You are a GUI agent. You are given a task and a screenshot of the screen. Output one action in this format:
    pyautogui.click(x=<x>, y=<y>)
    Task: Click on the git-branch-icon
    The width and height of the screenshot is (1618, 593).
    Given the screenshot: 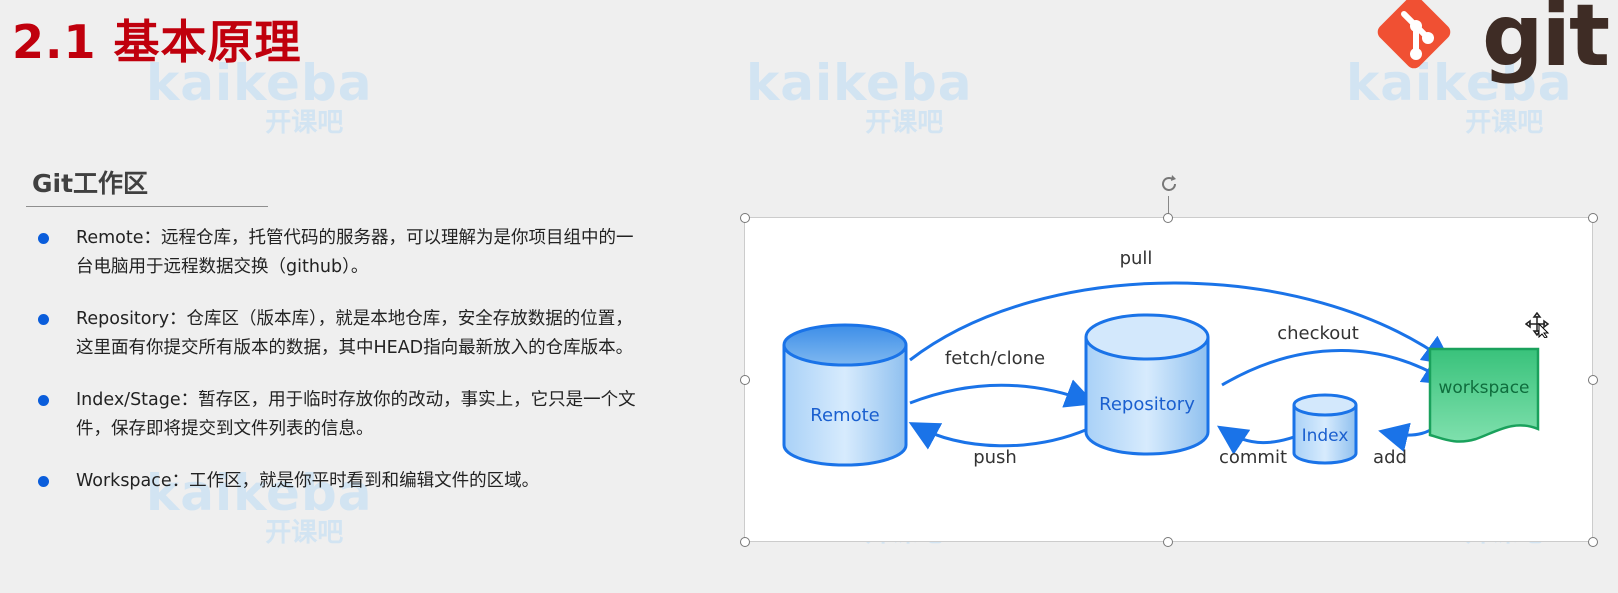 What is the action you would take?
    pyautogui.click(x=1417, y=35)
    